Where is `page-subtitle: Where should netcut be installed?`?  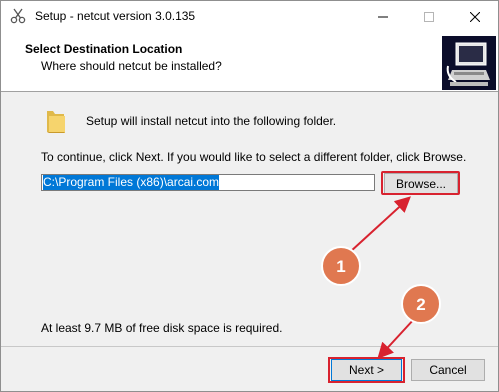 page-subtitle: Where should netcut be installed? is located at coordinates (131, 66).